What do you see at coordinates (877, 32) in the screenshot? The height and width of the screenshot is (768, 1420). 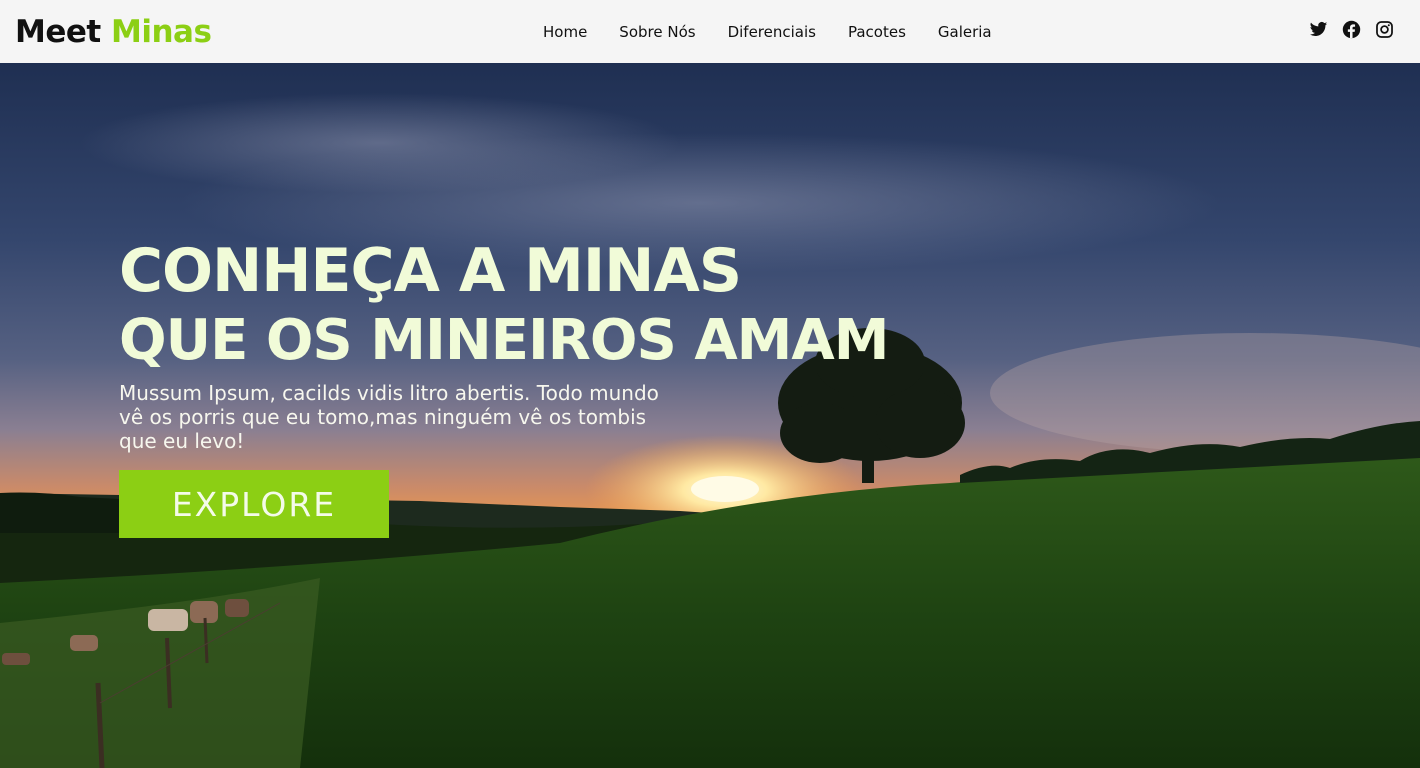 I see `nav-link-packages: Pacotes` at bounding box center [877, 32].